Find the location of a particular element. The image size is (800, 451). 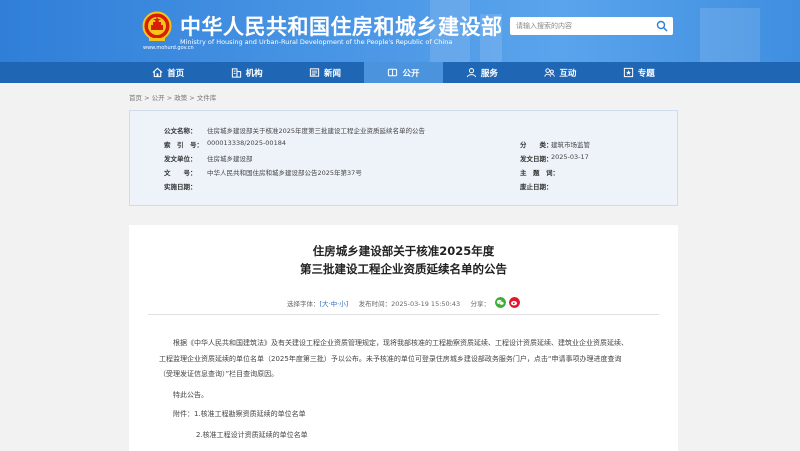

nav-item-label: 新闻 is located at coordinates (333, 73).